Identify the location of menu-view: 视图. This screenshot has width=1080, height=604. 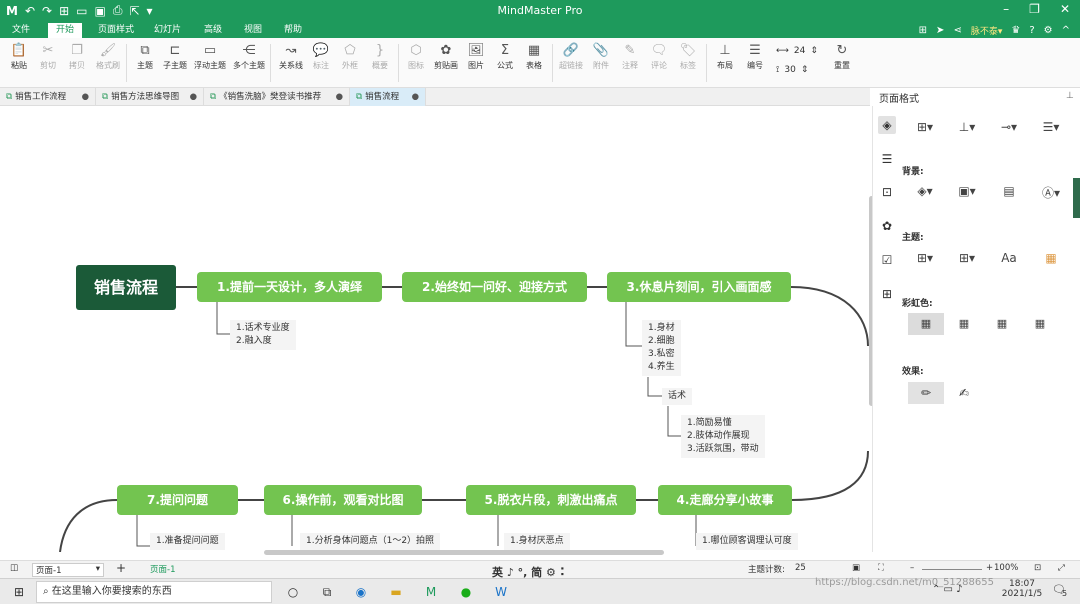
(253, 30).